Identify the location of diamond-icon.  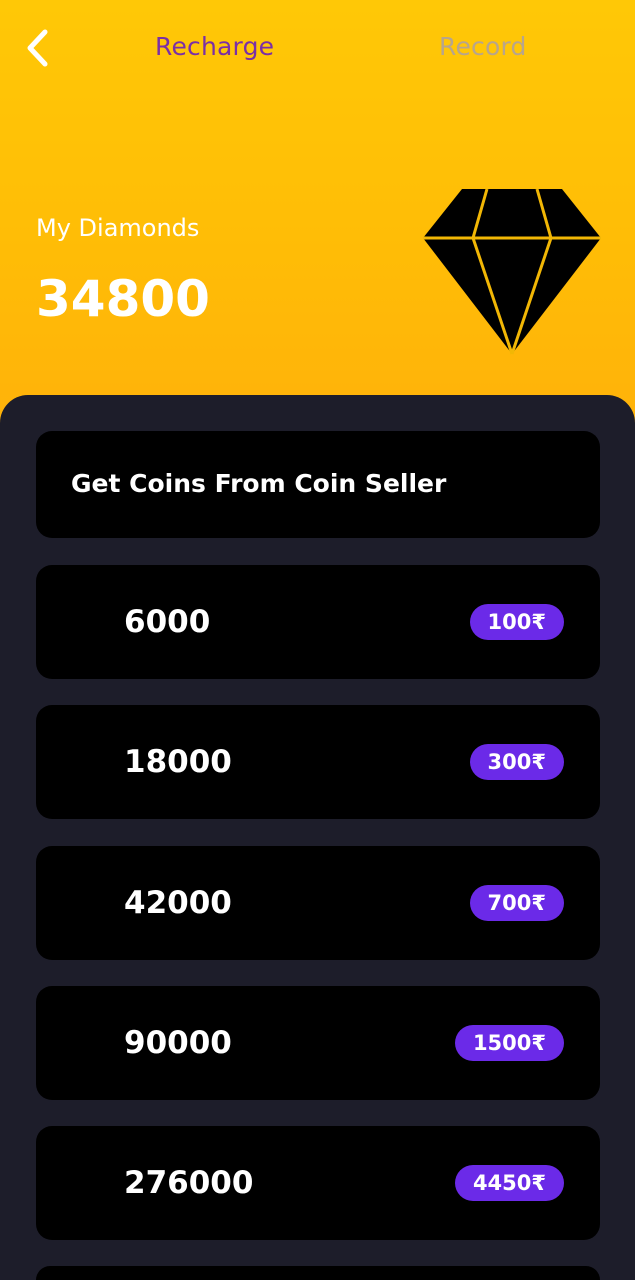
(512, 271).